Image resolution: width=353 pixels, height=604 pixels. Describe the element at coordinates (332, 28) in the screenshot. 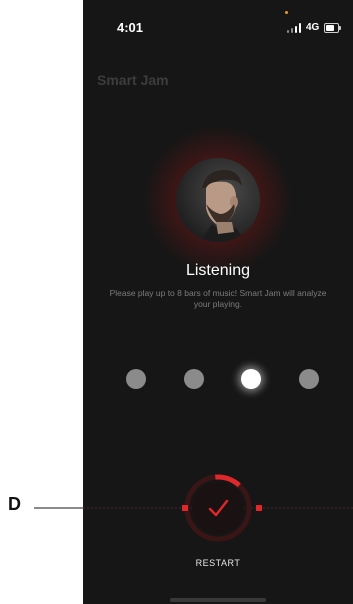

I see `battery-icon` at that location.